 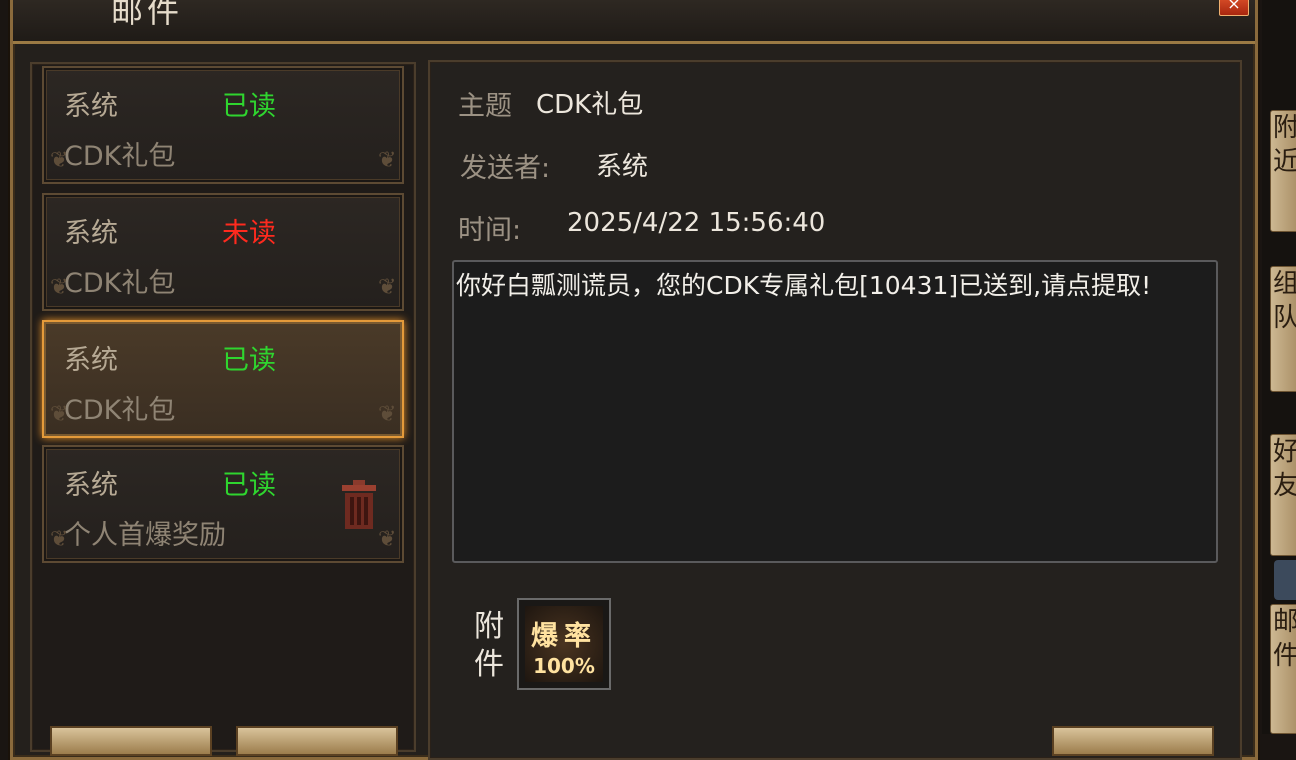 What do you see at coordinates (1283, 669) in the screenshot?
I see `side-tab-mail: 邮件` at bounding box center [1283, 669].